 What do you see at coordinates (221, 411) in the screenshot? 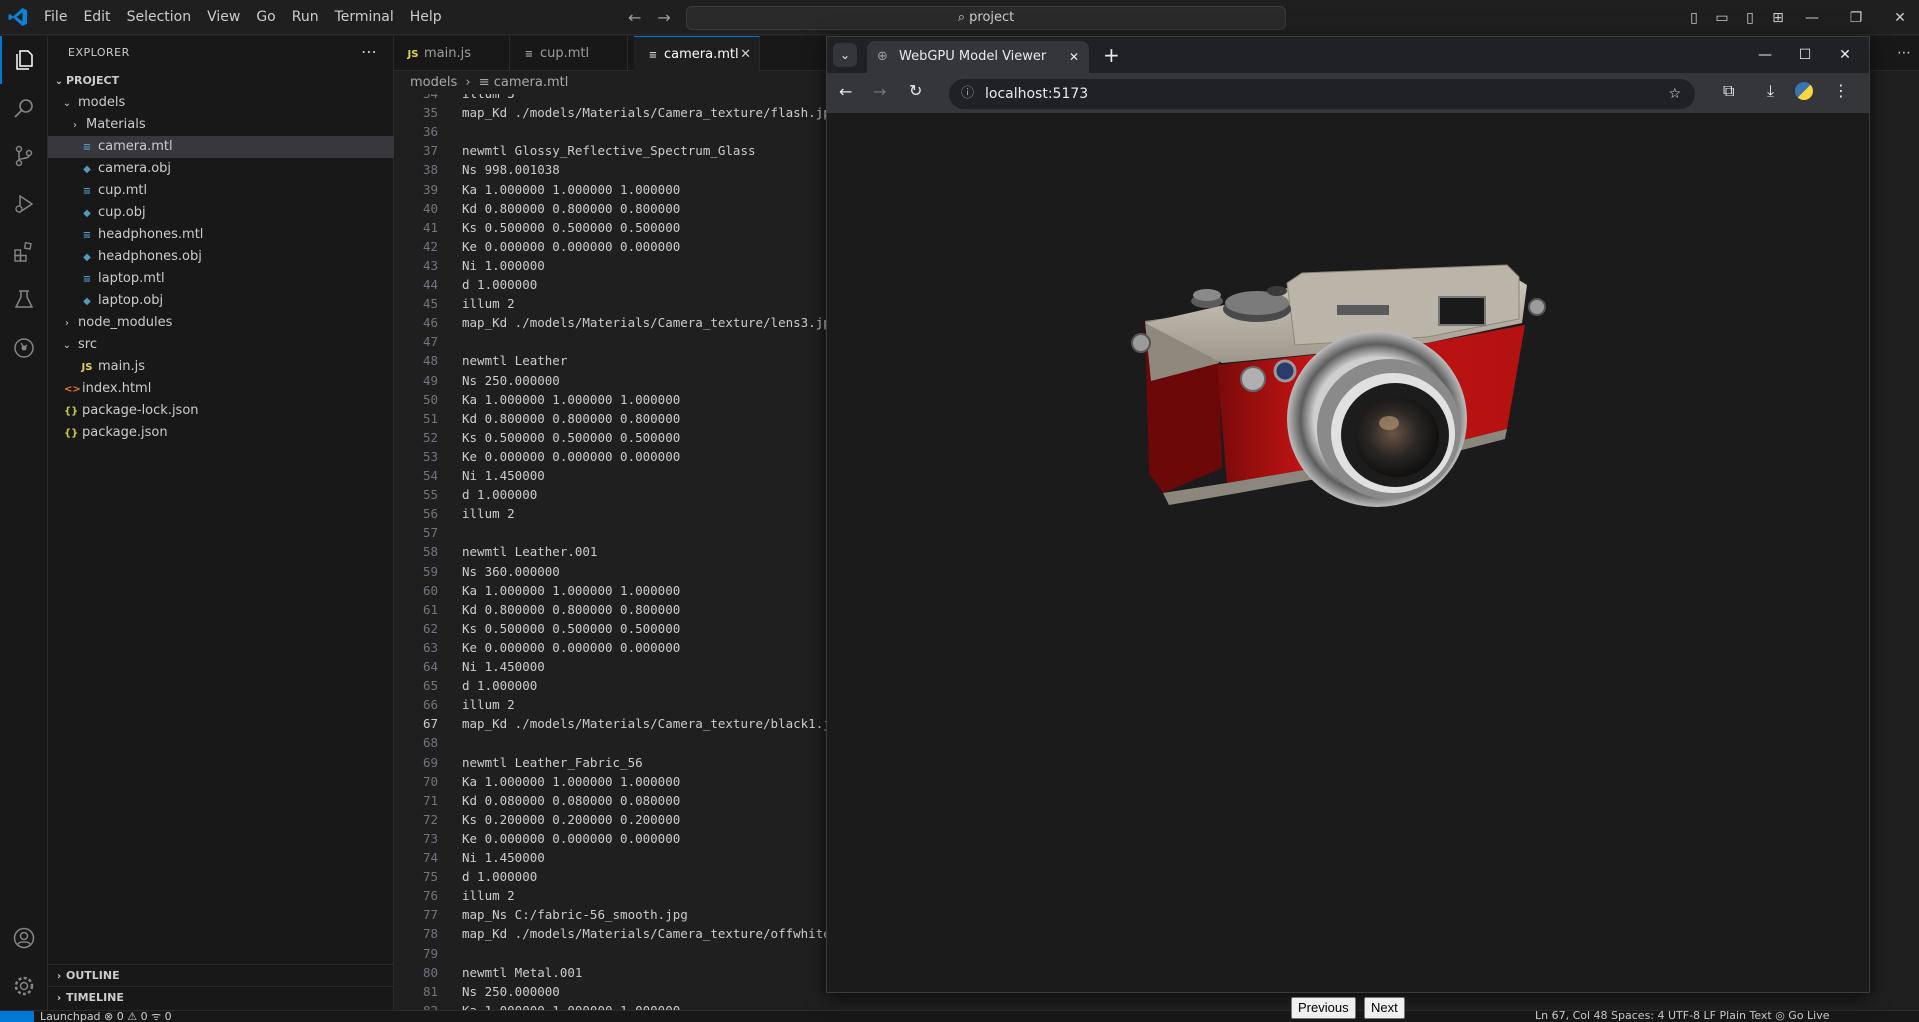
I see `file-item: {} package-lock.json` at bounding box center [221, 411].